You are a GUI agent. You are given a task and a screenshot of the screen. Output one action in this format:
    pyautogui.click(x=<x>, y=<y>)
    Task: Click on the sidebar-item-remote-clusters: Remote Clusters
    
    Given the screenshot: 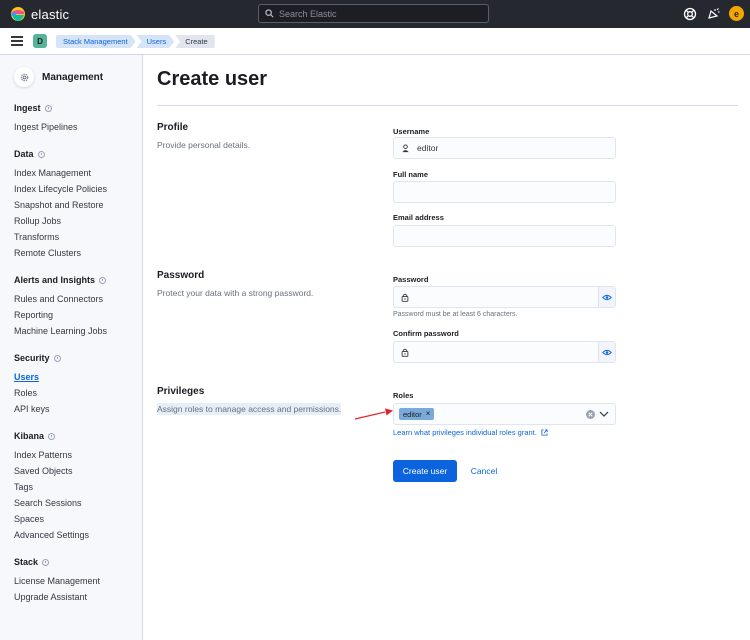 What is the action you would take?
    pyautogui.click(x=60, y=253)
    